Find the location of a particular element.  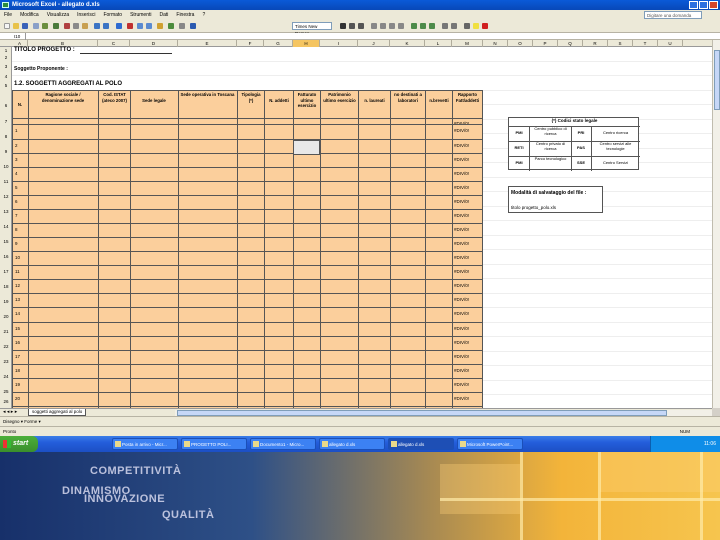

row-header: 1 is located at coordinates (6, 50).